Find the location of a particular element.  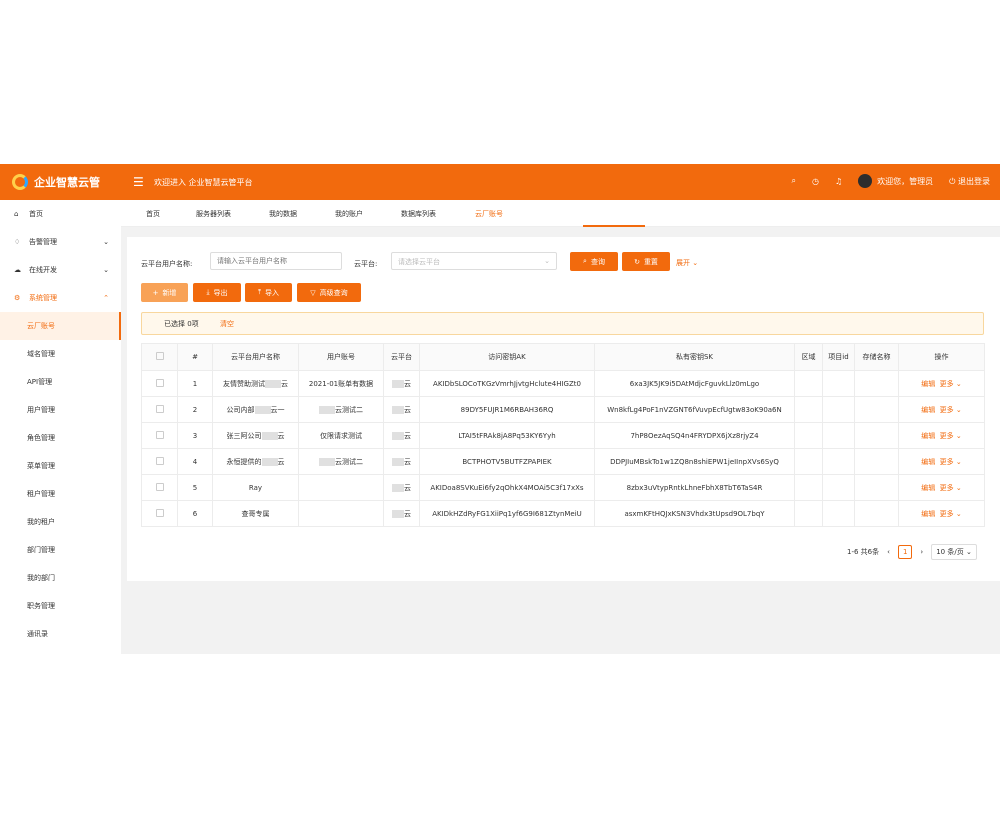

query-button: ⌕ 查询 is located at coordinates (594, 261).